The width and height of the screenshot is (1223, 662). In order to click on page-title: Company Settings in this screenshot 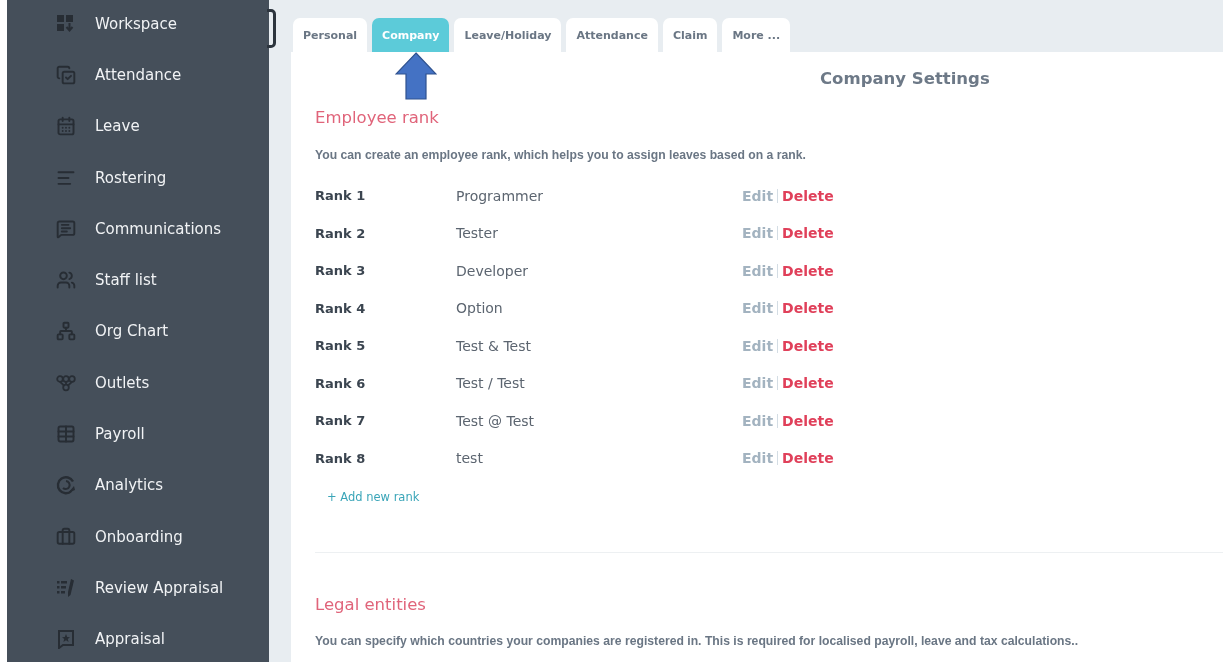, I will do `click(905, 79)`.